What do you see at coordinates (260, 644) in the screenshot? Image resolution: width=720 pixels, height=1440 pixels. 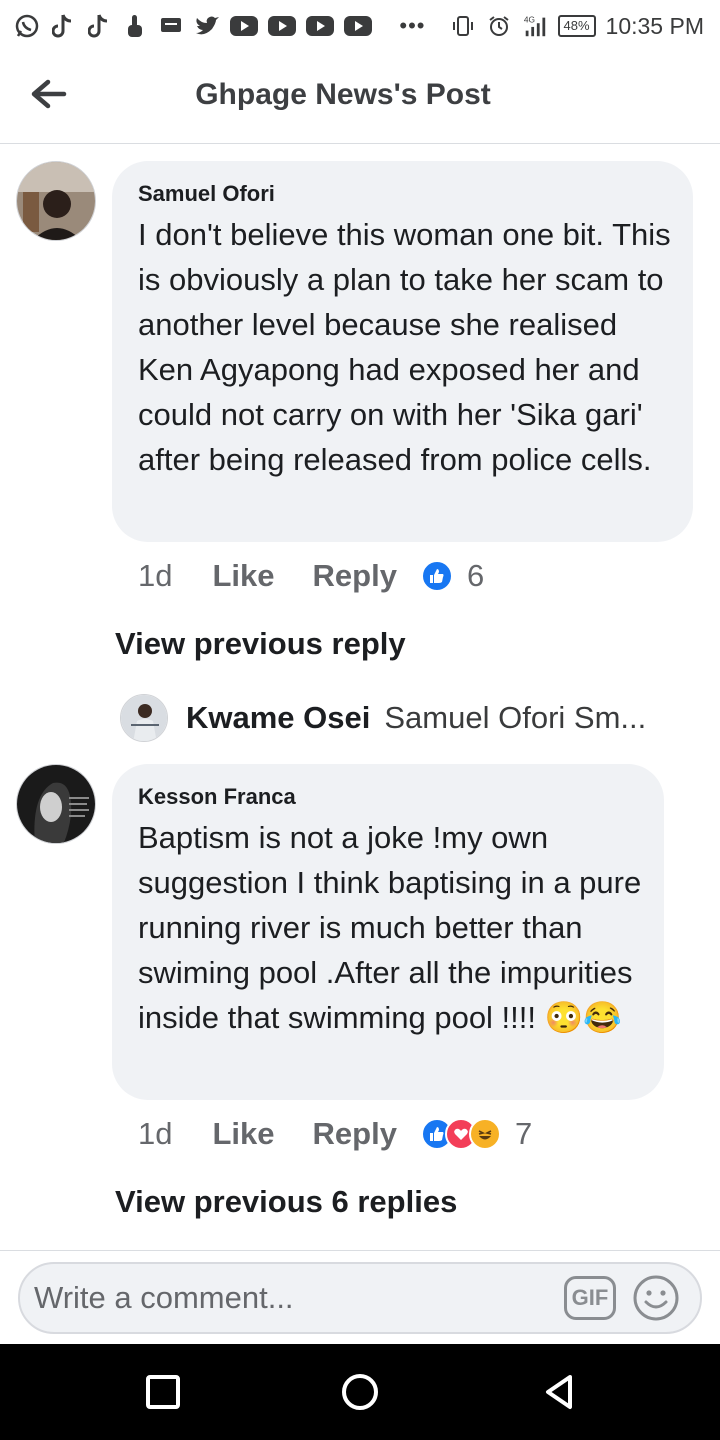 I see `view-previous-replies-link: View previous reply` at bounding box center [260, 644].